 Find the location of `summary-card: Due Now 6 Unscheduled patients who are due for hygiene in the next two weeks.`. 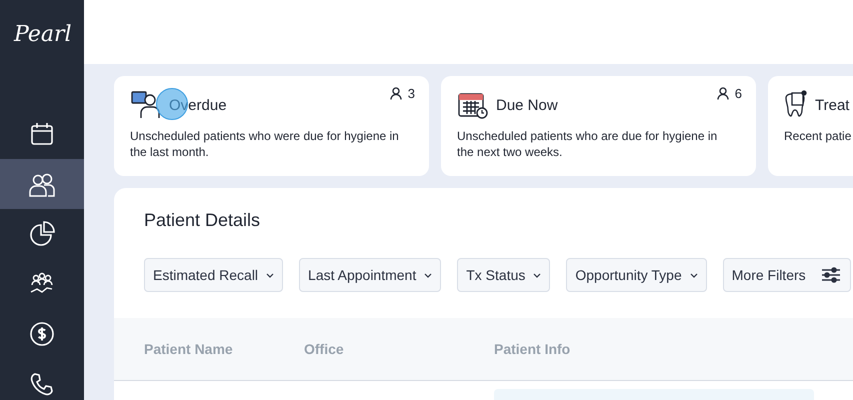

summary-card: Due Now 6 Unscheduled patients who are due for hygiene in the next two weeks. is located at coordinates (598, 126).